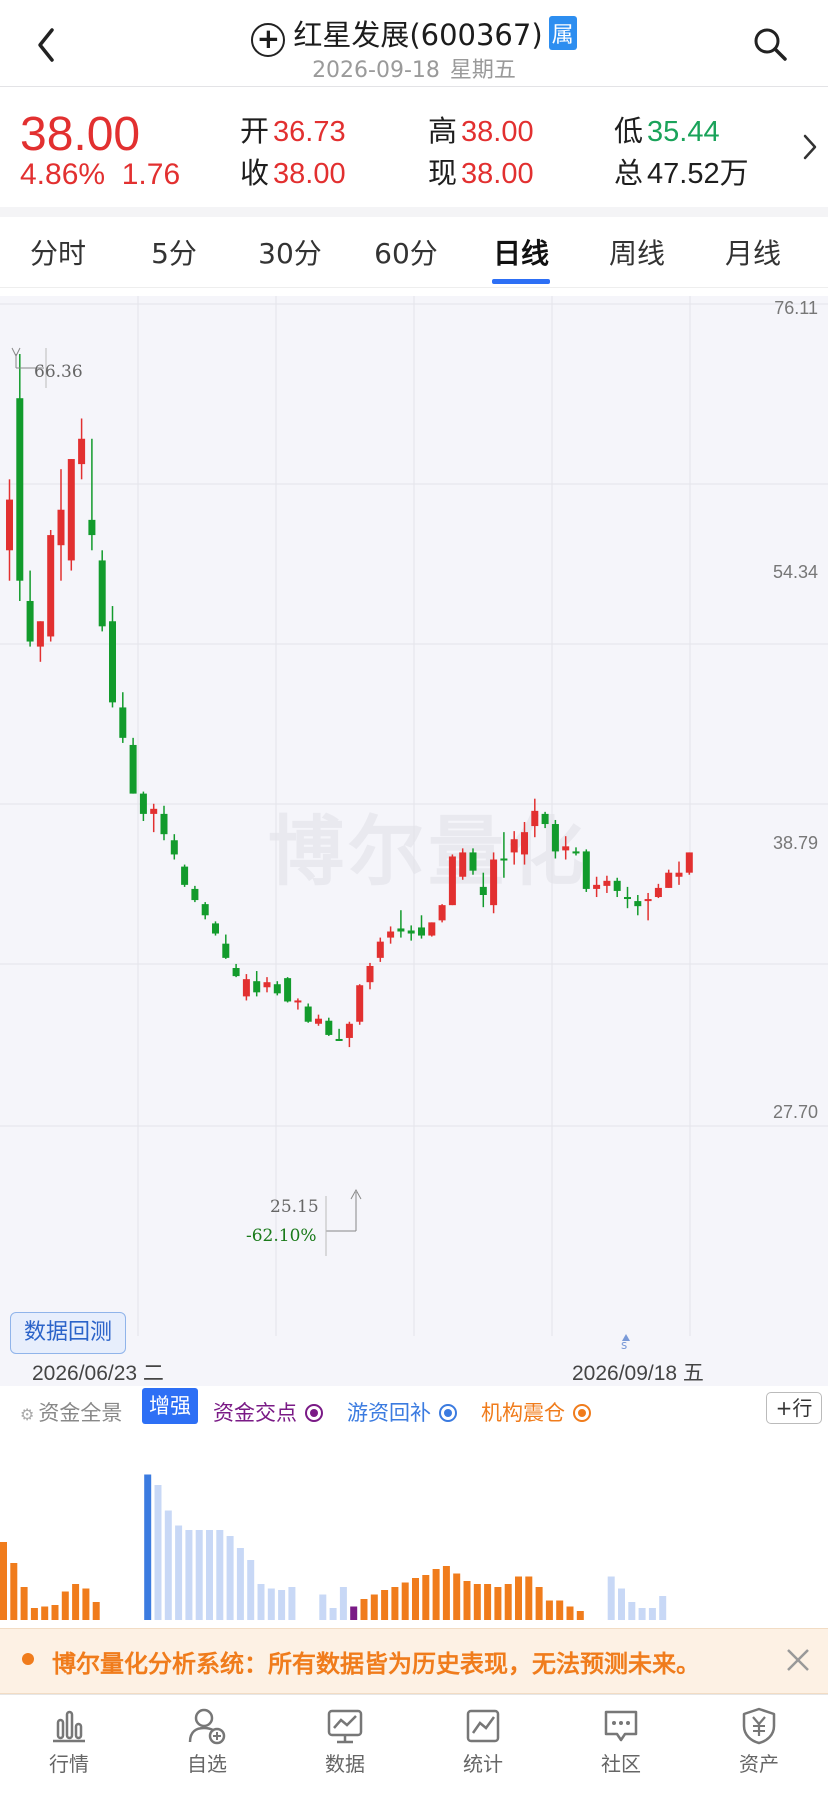 The image size is (828, 1793). I want to click on category-tag: 属, so click(562, 33).